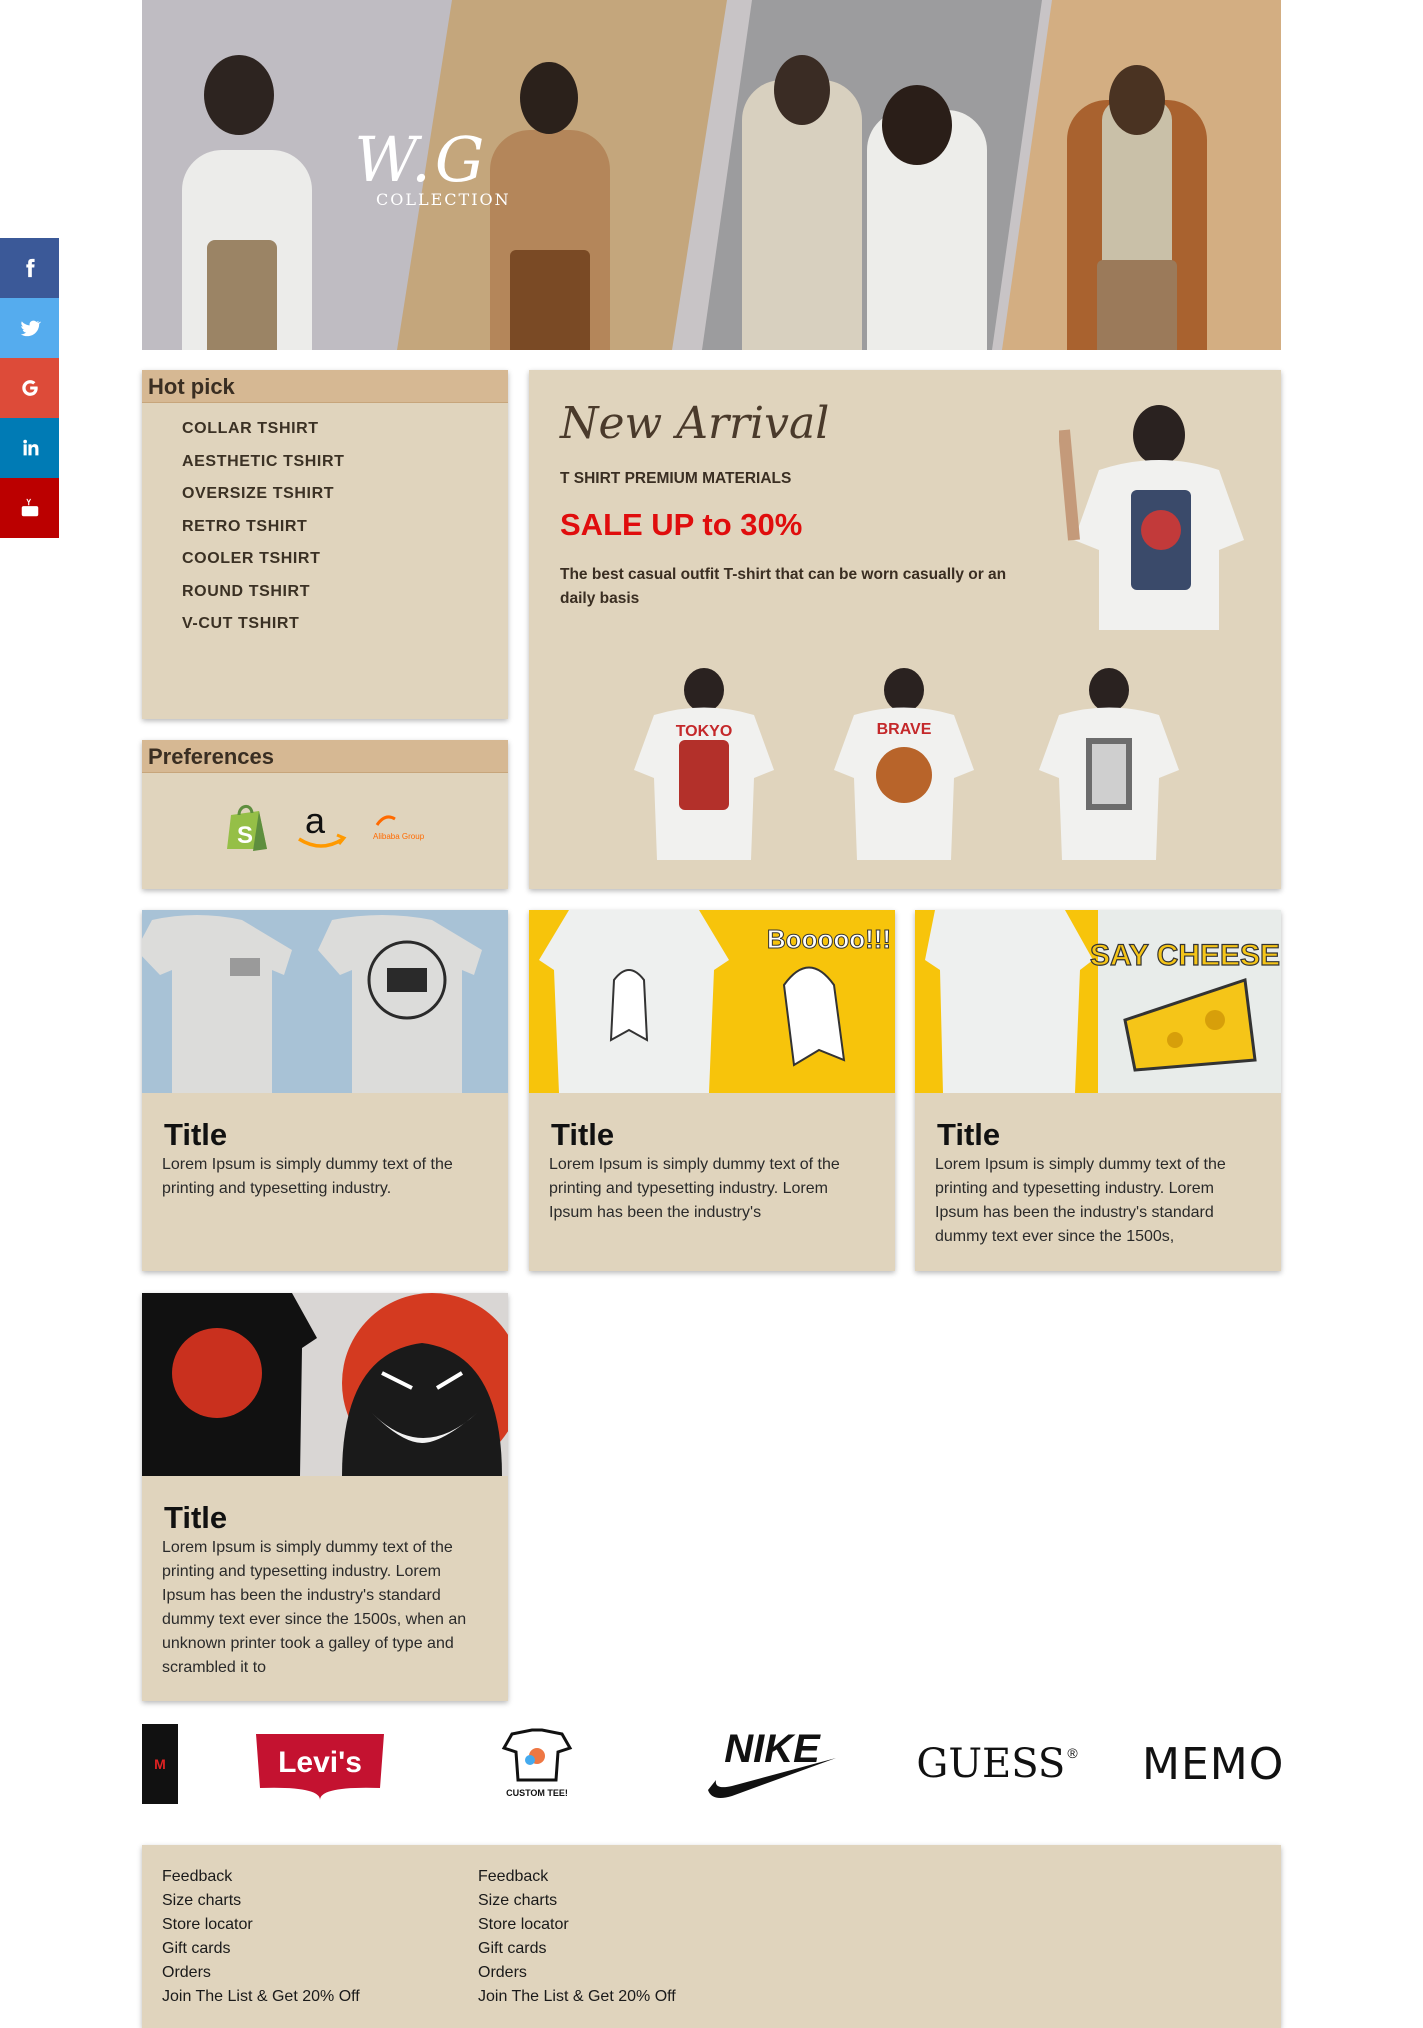  Describe the element at coordinates (345, 494) in the screenshot. I see `hot-pick-item: OVERSIZE TSHIRT` at that location.